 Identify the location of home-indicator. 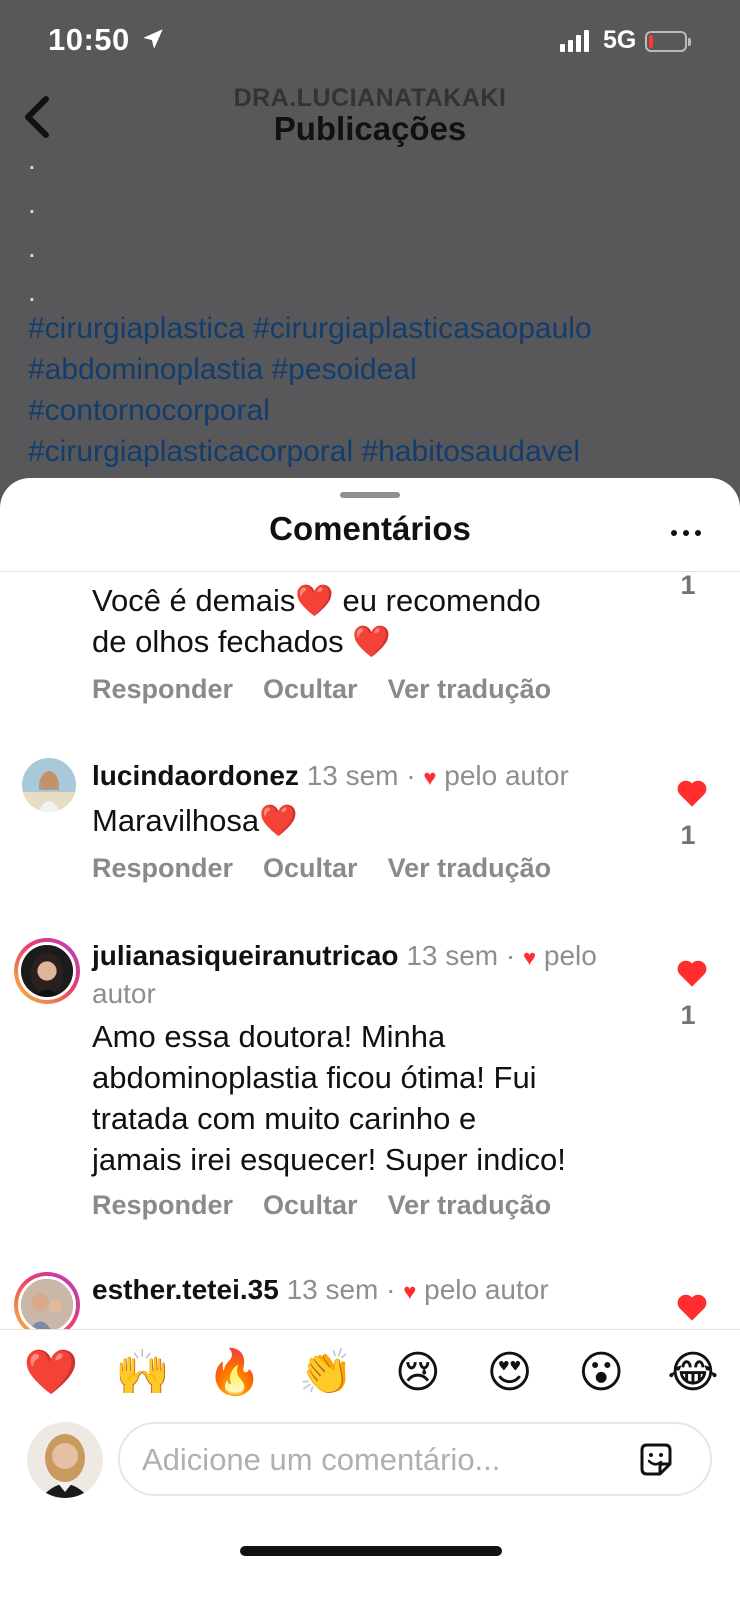
(371, 1551).